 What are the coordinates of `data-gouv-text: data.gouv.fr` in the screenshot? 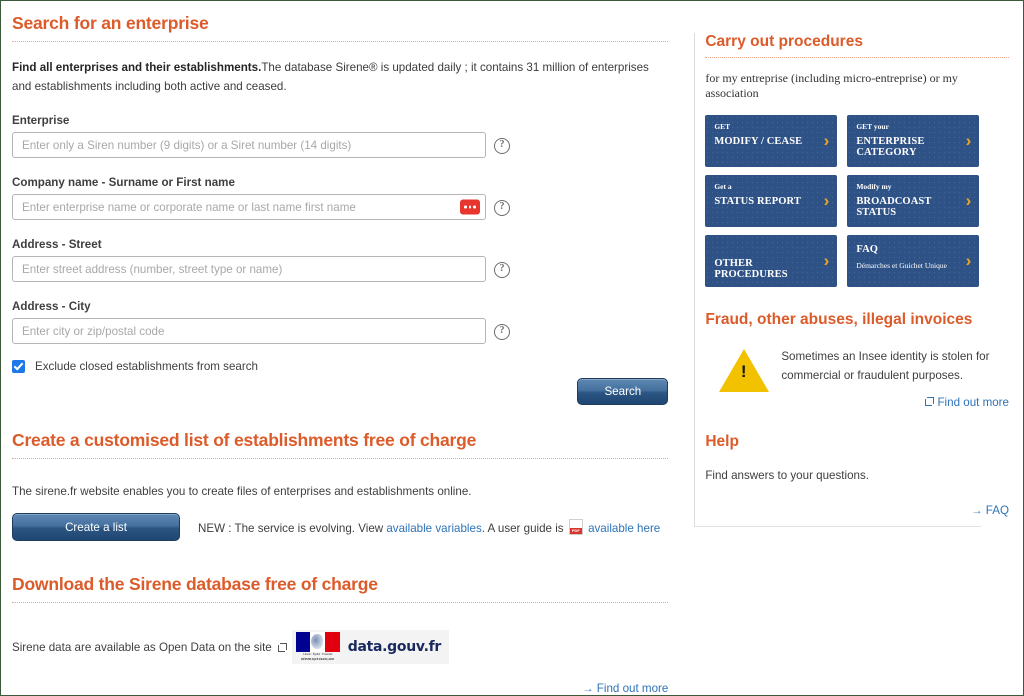 It's located at (394, 647).